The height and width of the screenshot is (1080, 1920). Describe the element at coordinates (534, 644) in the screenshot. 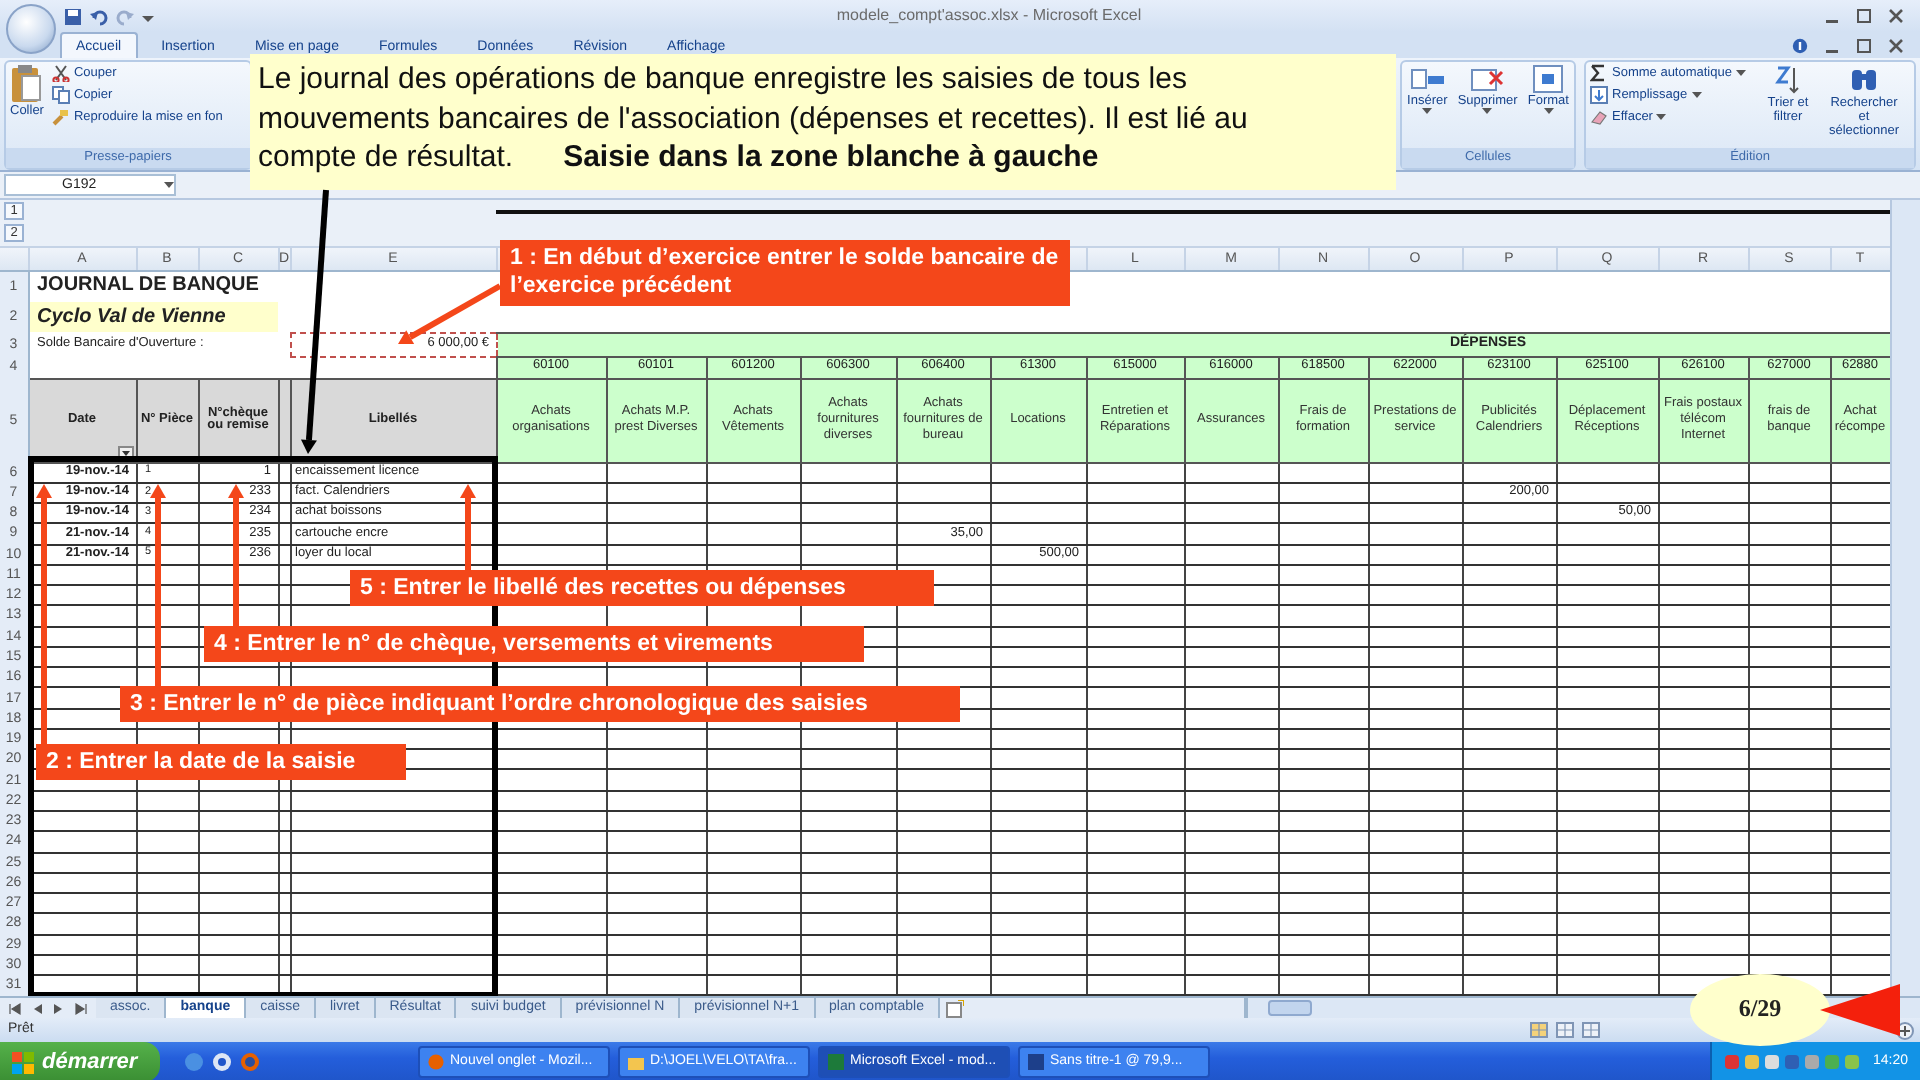

I see `callout: 4 : Entrer le n° de chèque, versements et virements` at that location.